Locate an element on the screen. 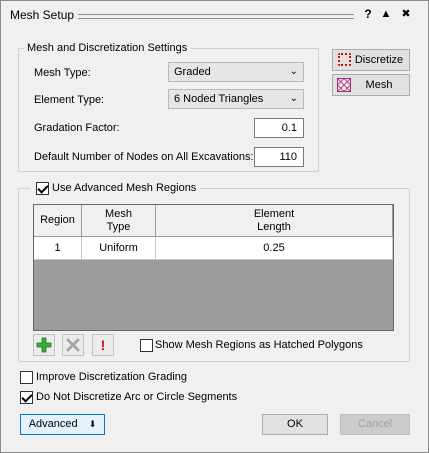 The image size is (429, 453). collapse-icon: ▲ is located at coordinates (386, 14).